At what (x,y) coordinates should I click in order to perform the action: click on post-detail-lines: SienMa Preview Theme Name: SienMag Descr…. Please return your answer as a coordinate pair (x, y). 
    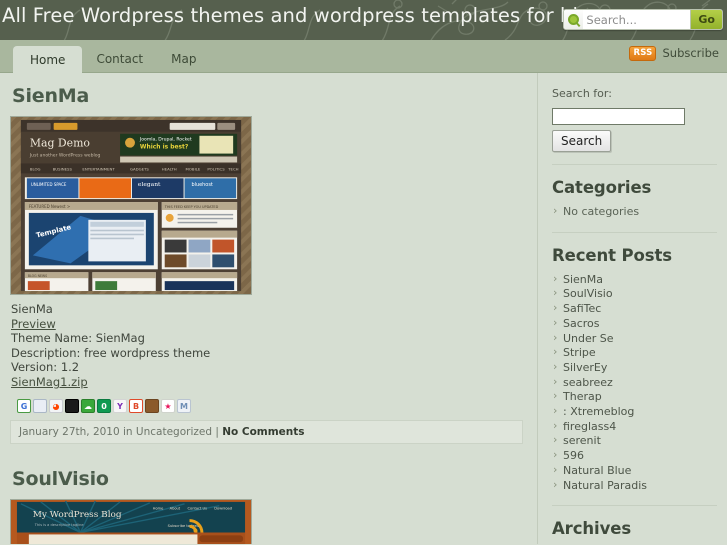
    Looking at the image, I should click on (267, 346).